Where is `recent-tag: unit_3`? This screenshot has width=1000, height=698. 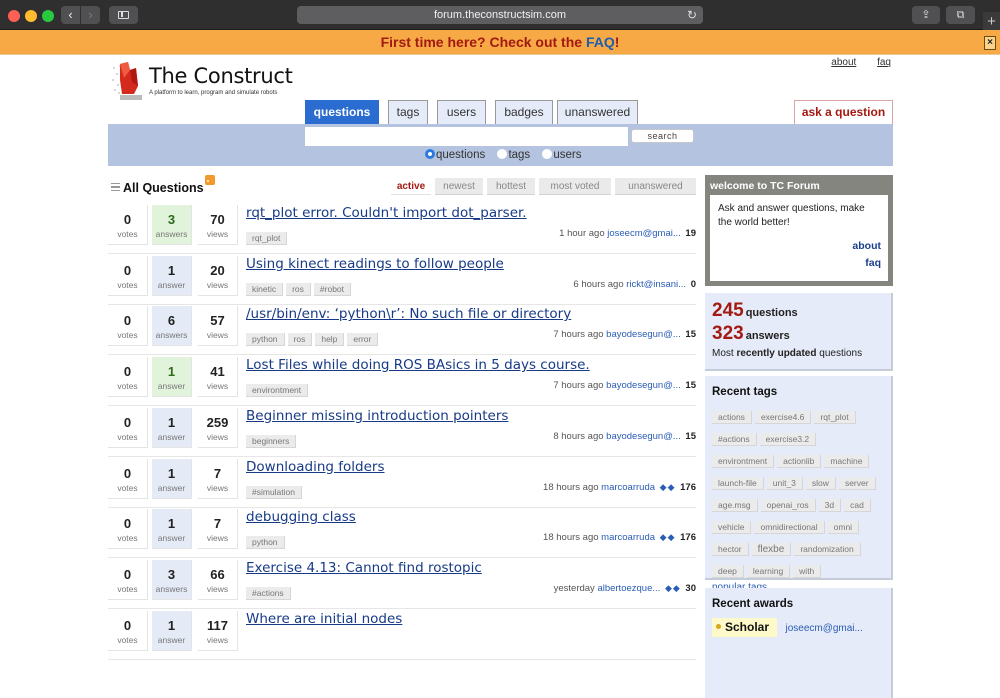
recent-tag: unit_3 is located at coordinates (784, 483).